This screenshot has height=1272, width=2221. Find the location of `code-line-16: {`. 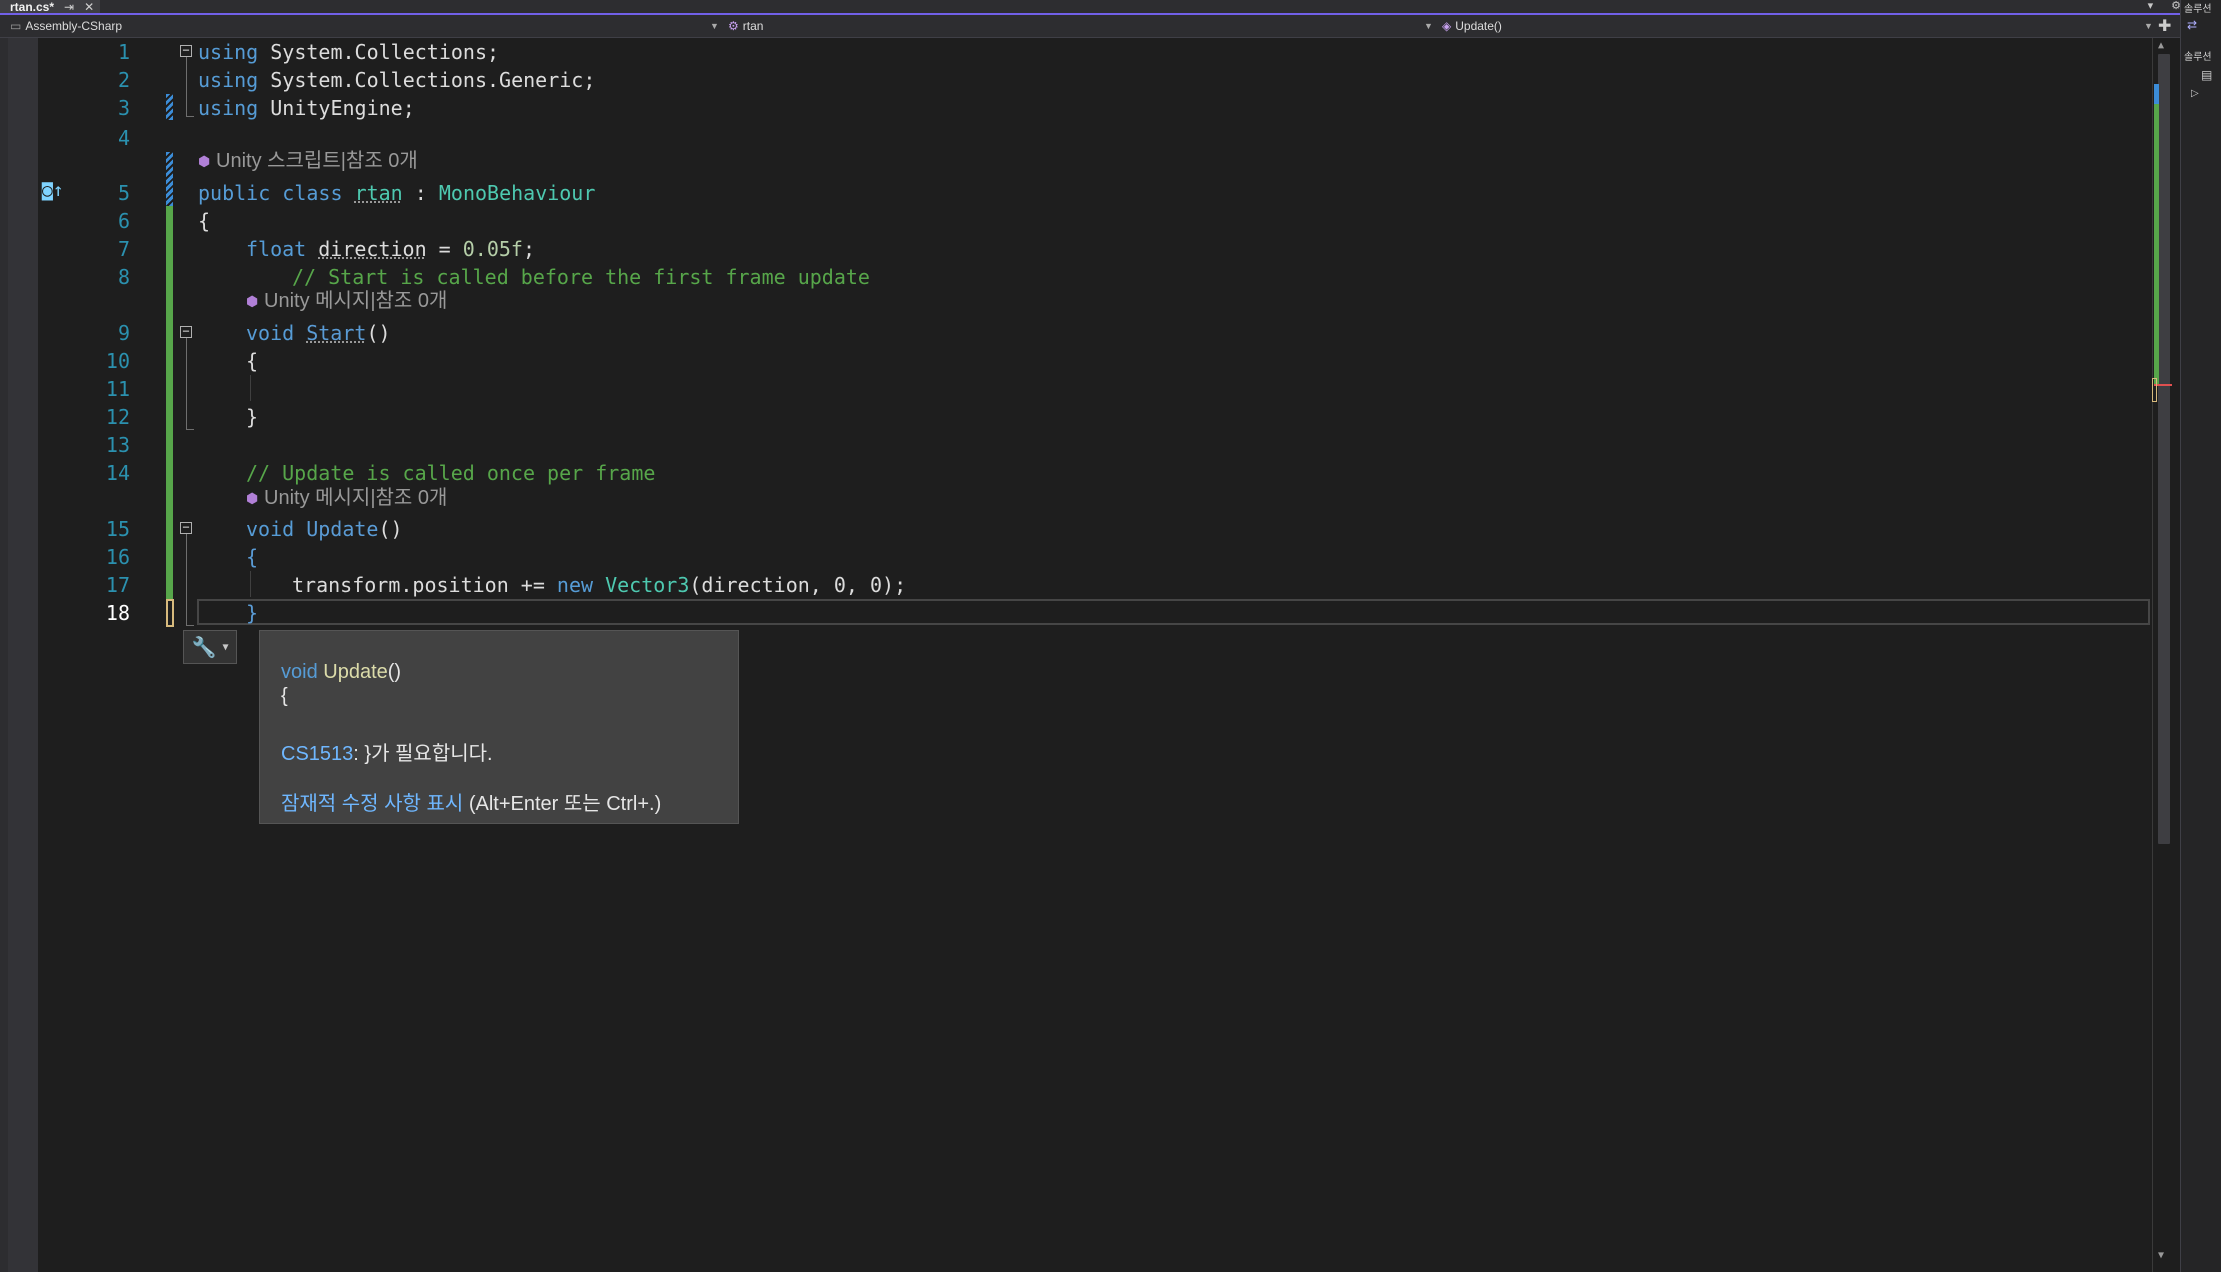

code-line-16: { is located at coordinates (252, 557).